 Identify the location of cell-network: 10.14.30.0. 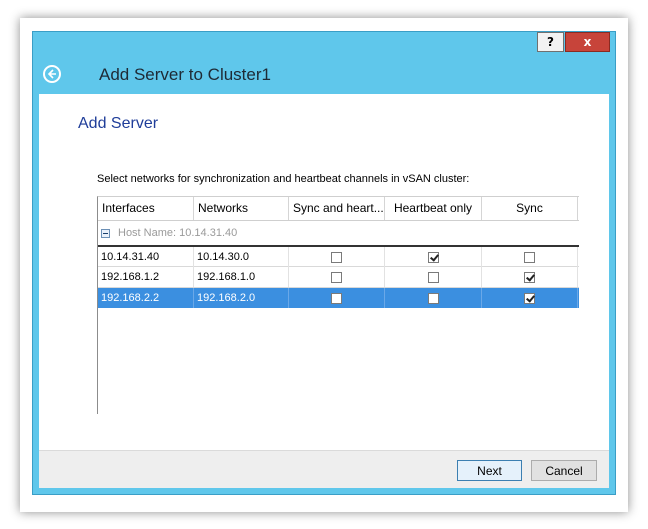
(241, 257).